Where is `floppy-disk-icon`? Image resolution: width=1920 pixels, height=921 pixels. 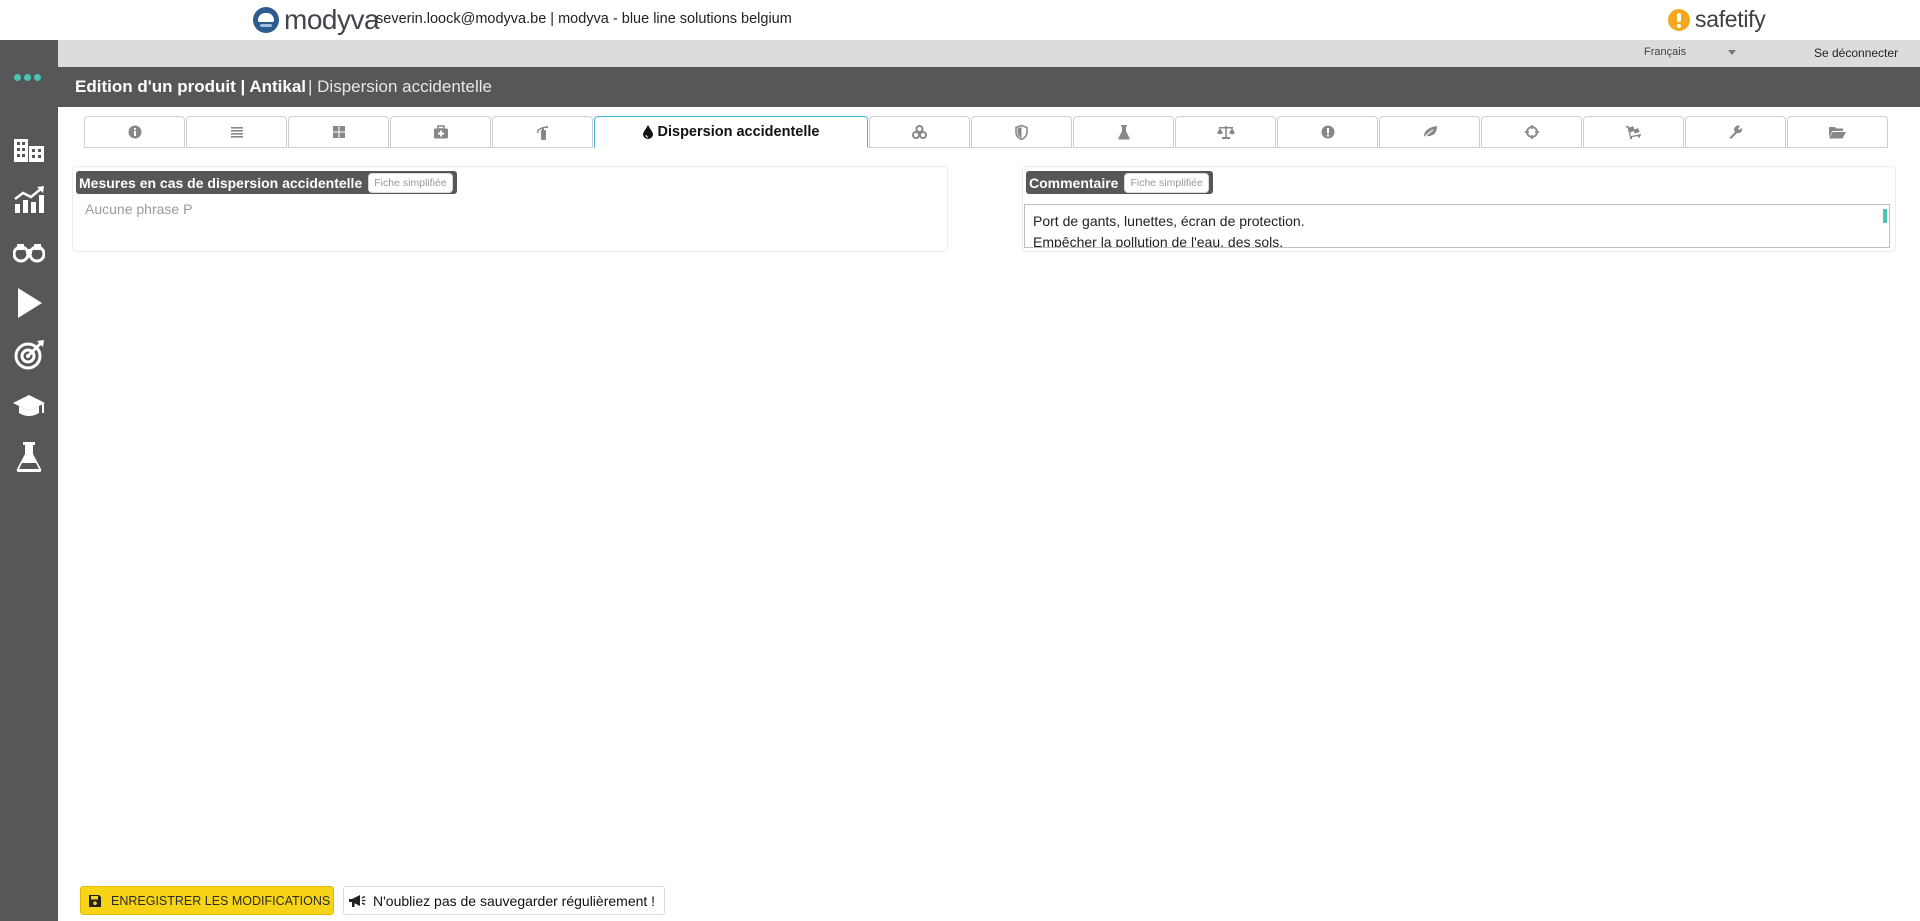 floppy-disk-icon is located at coordinates (95, 900).